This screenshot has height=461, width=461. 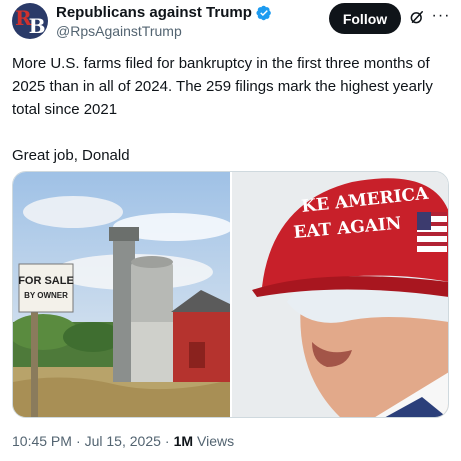 What do you see at coordinates (215, 441) in the screenshot?
I see `views-label: Views` at bounding box center [215, 441].